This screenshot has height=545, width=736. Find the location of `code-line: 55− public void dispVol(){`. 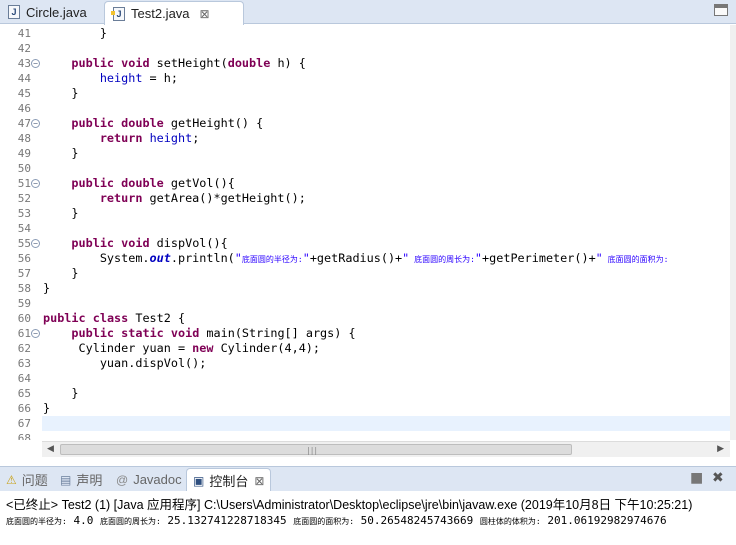

code-line: 55− public void dispVol(){ is located at coordinates (365, 243).